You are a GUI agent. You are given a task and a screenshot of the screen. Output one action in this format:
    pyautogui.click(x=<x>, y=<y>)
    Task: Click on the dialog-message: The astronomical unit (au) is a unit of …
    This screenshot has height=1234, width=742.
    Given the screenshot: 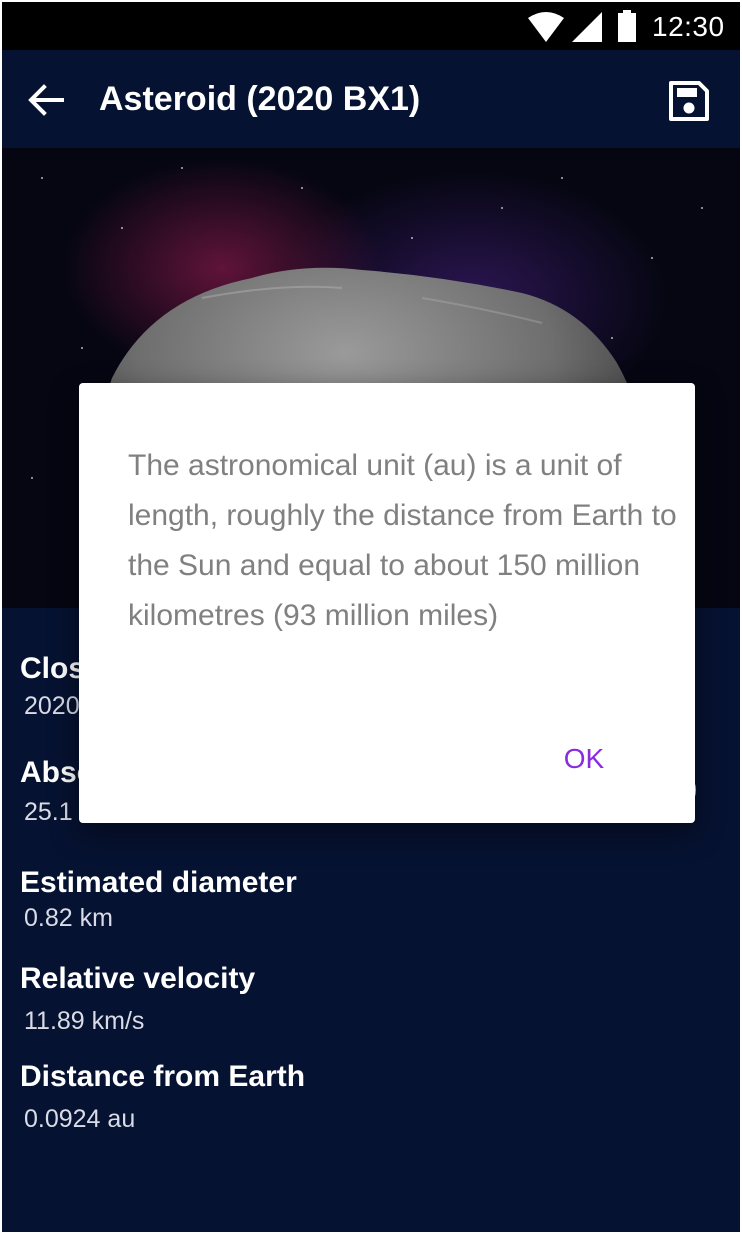 What is the action you would take?
    pyautogui.click(x=402, y=540)
    